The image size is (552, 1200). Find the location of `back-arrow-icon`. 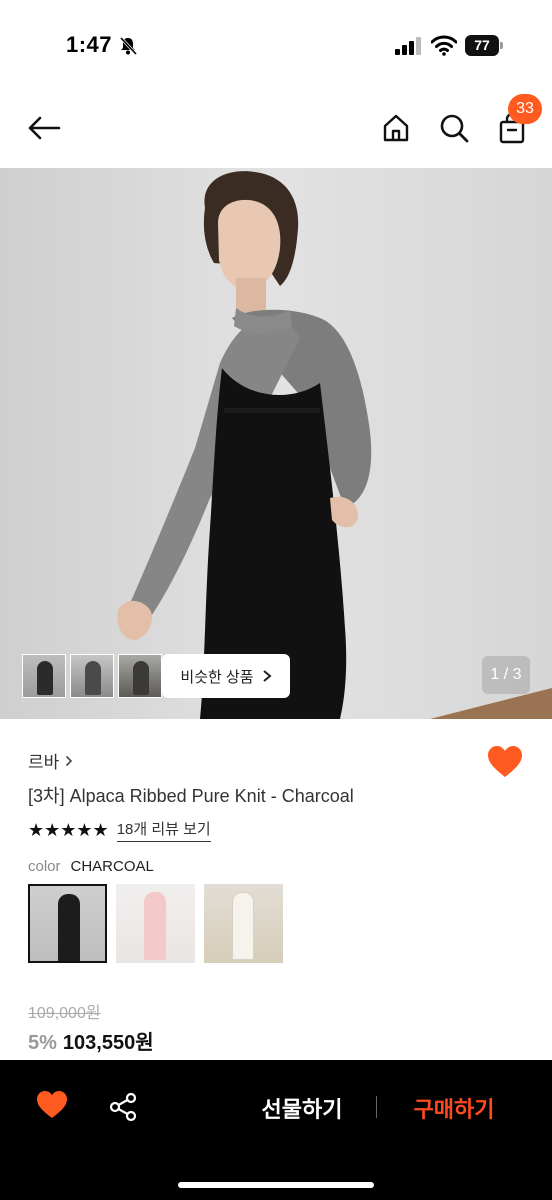

back-arrow-icon is located at coordinates (44, 128).